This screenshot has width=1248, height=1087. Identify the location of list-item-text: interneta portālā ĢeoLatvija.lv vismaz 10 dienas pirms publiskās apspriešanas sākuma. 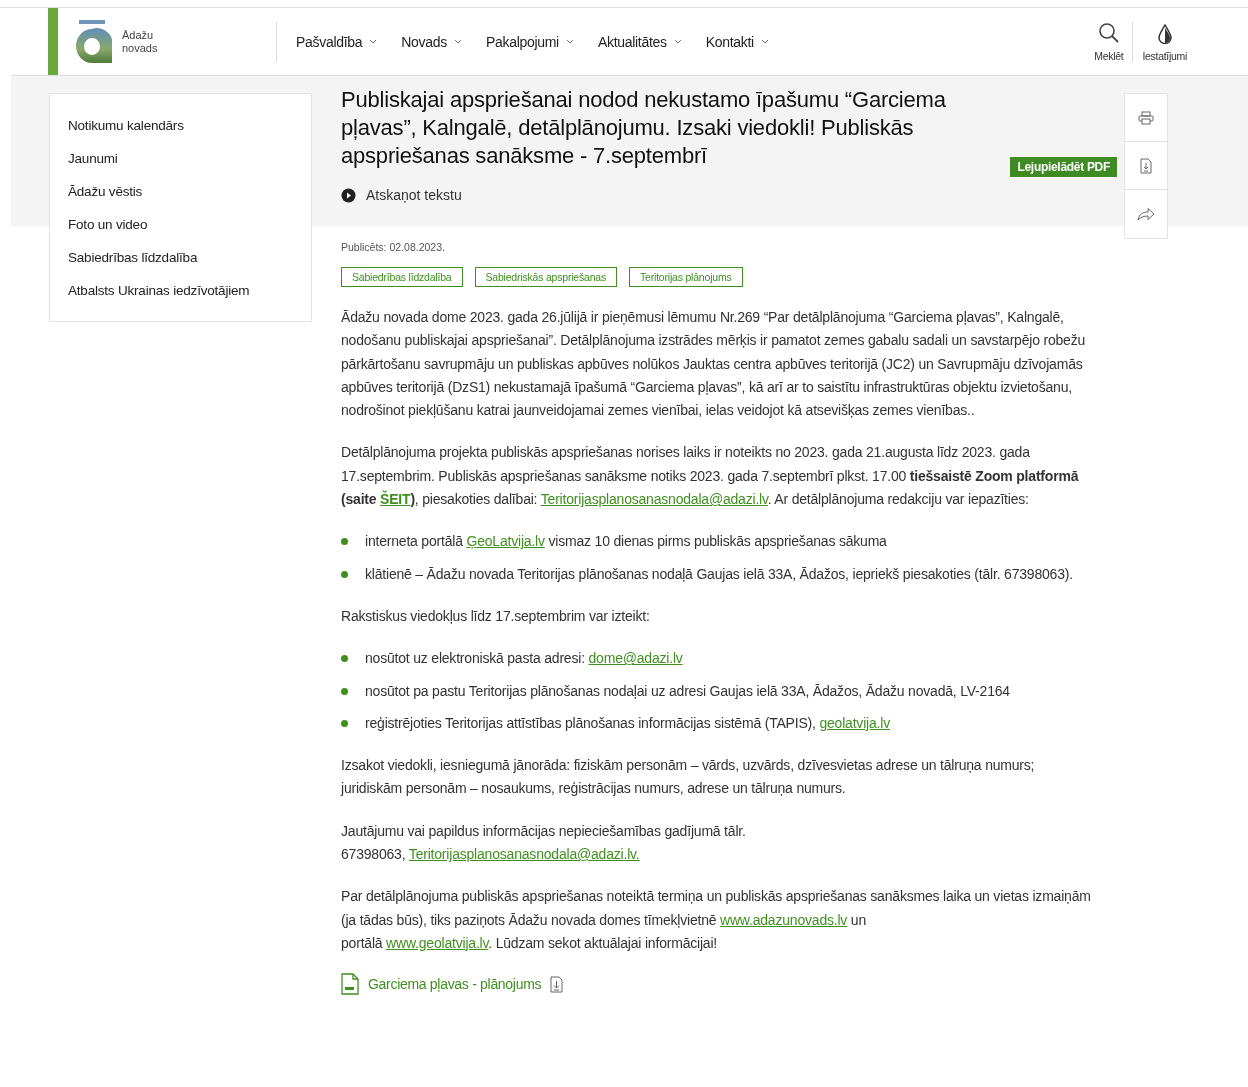
(626, 542).